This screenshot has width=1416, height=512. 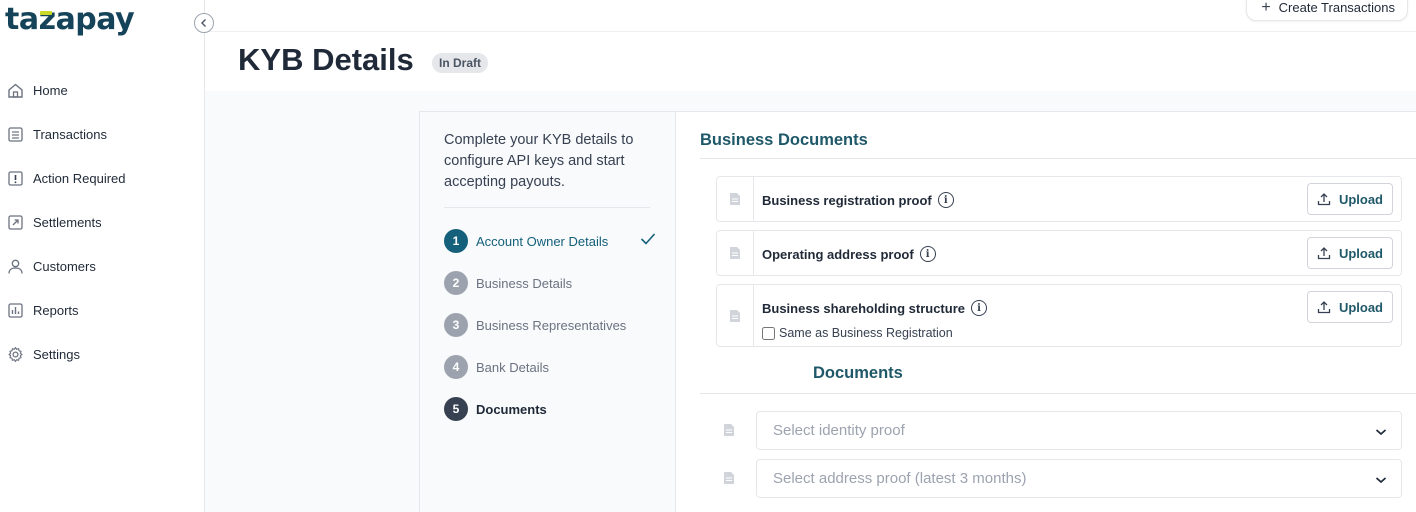 What do you see at coordinates (456, 325) in the screenshot?
I see `step-number: 3` at bounding box center [456, 325].